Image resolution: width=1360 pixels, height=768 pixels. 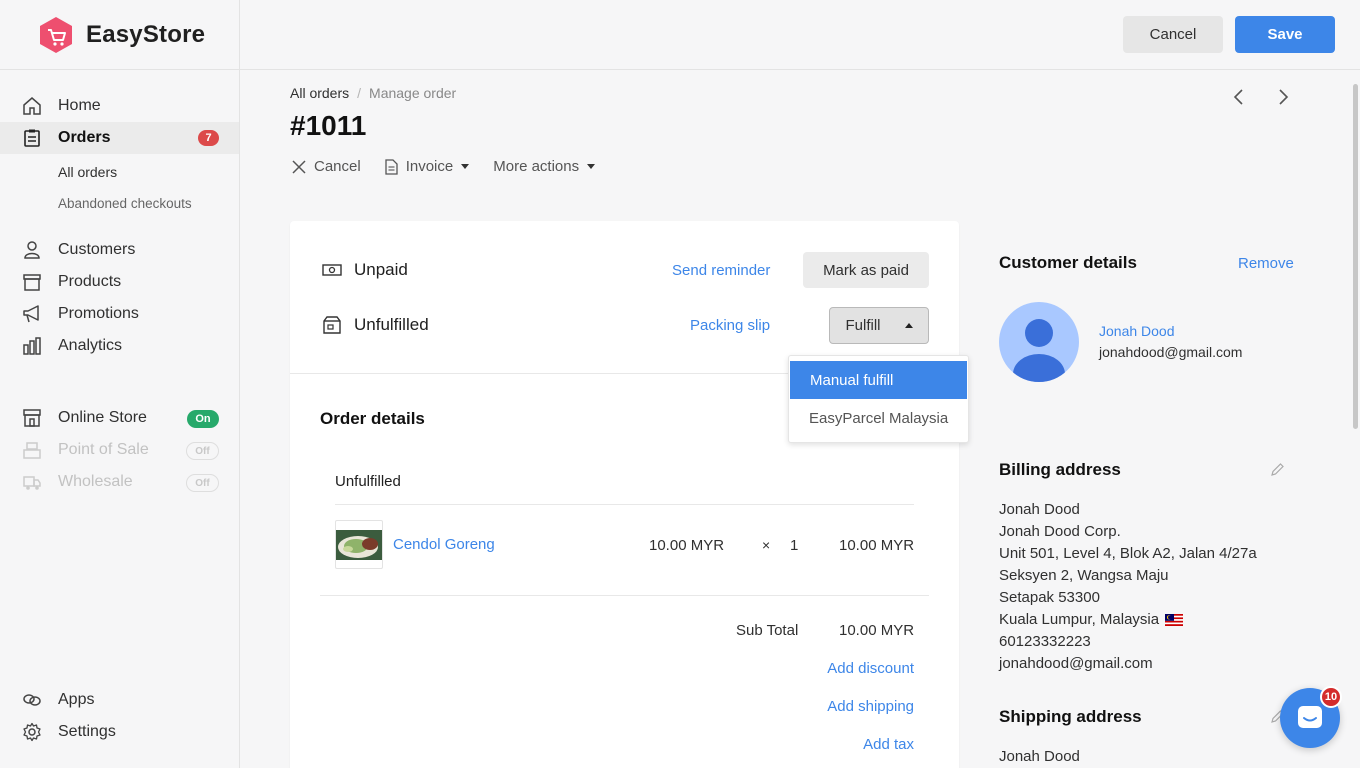 I want to click on sidebar-item-label: Home, so click(x=79, y=105).